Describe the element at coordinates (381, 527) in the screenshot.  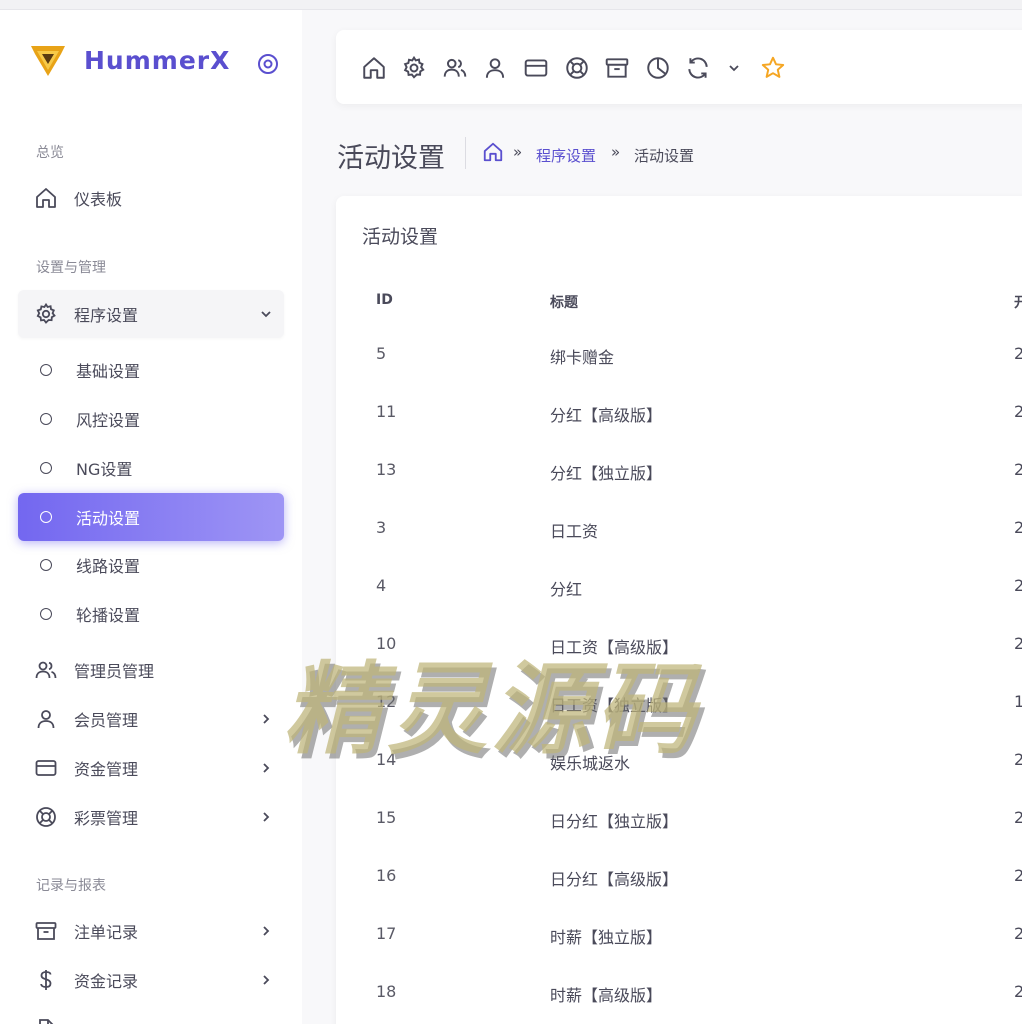
I see `cell-id: 3` at that location.